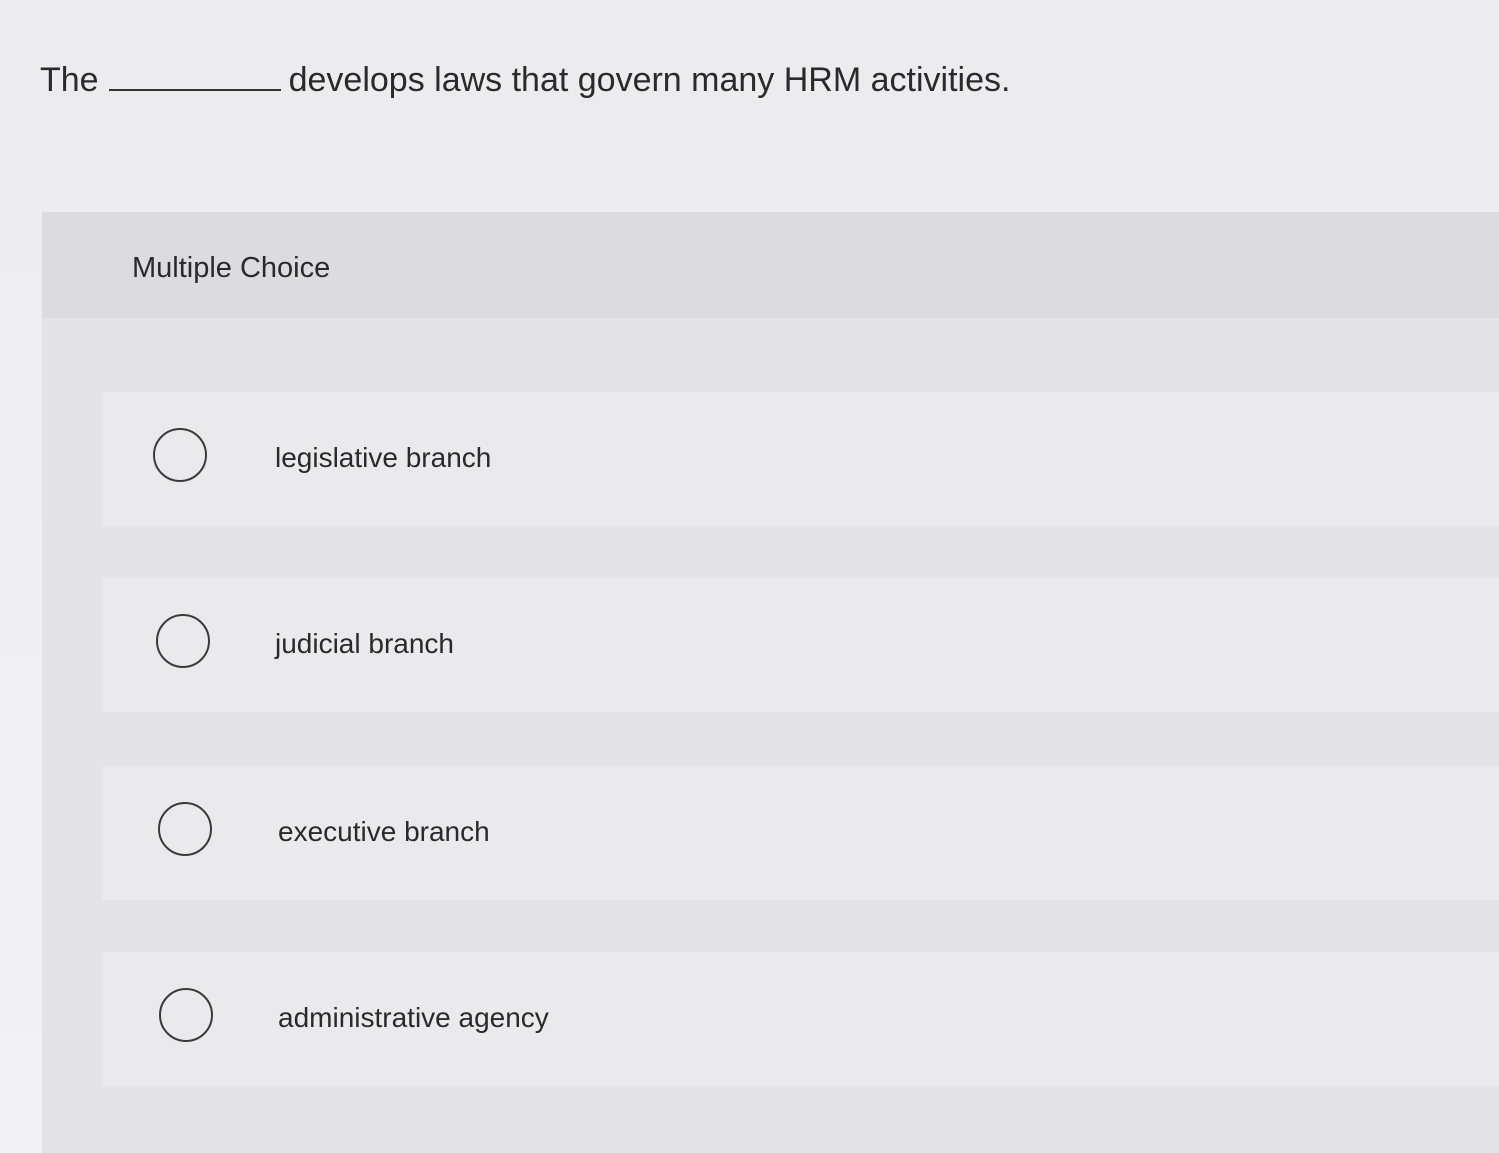 Image resolution: width=1499 pixels, height=1153 pixels. What do you see at coordinates (413, 1017) in the screenshot?
I see `choice-label: administrative agency` at bounding box center [413, 1017].